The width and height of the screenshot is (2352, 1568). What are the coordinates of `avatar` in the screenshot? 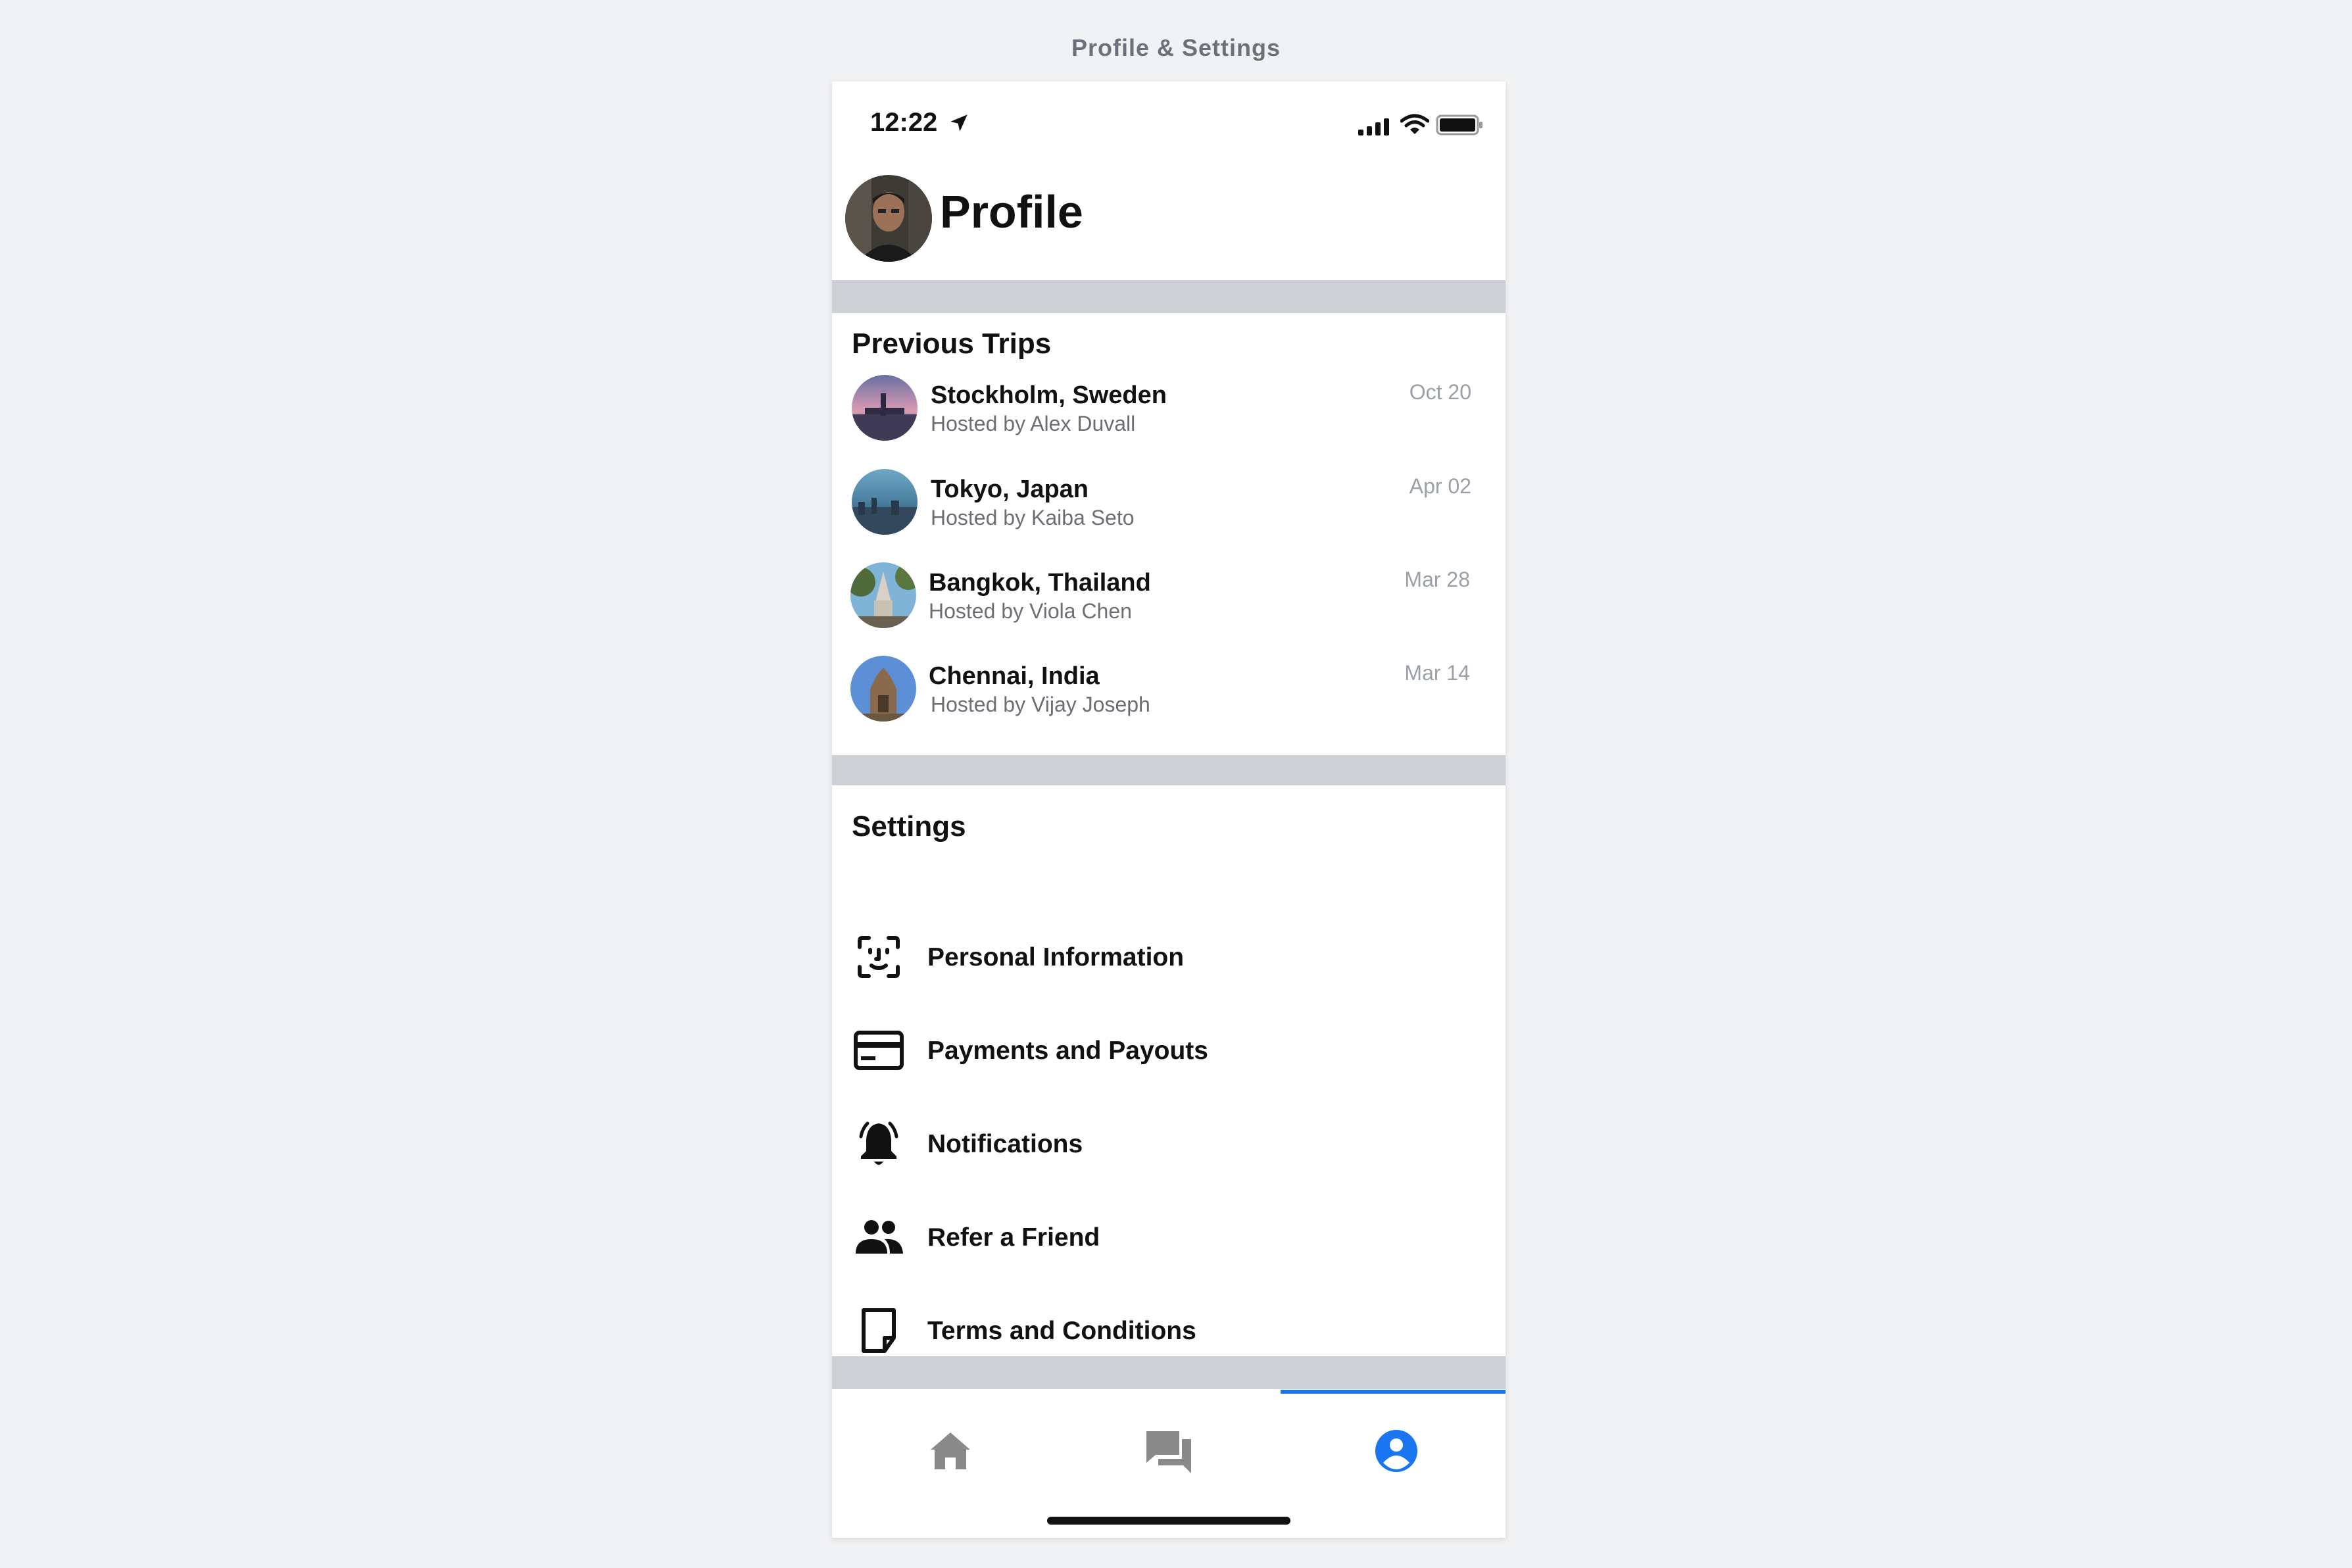 It's located at (889, 219).